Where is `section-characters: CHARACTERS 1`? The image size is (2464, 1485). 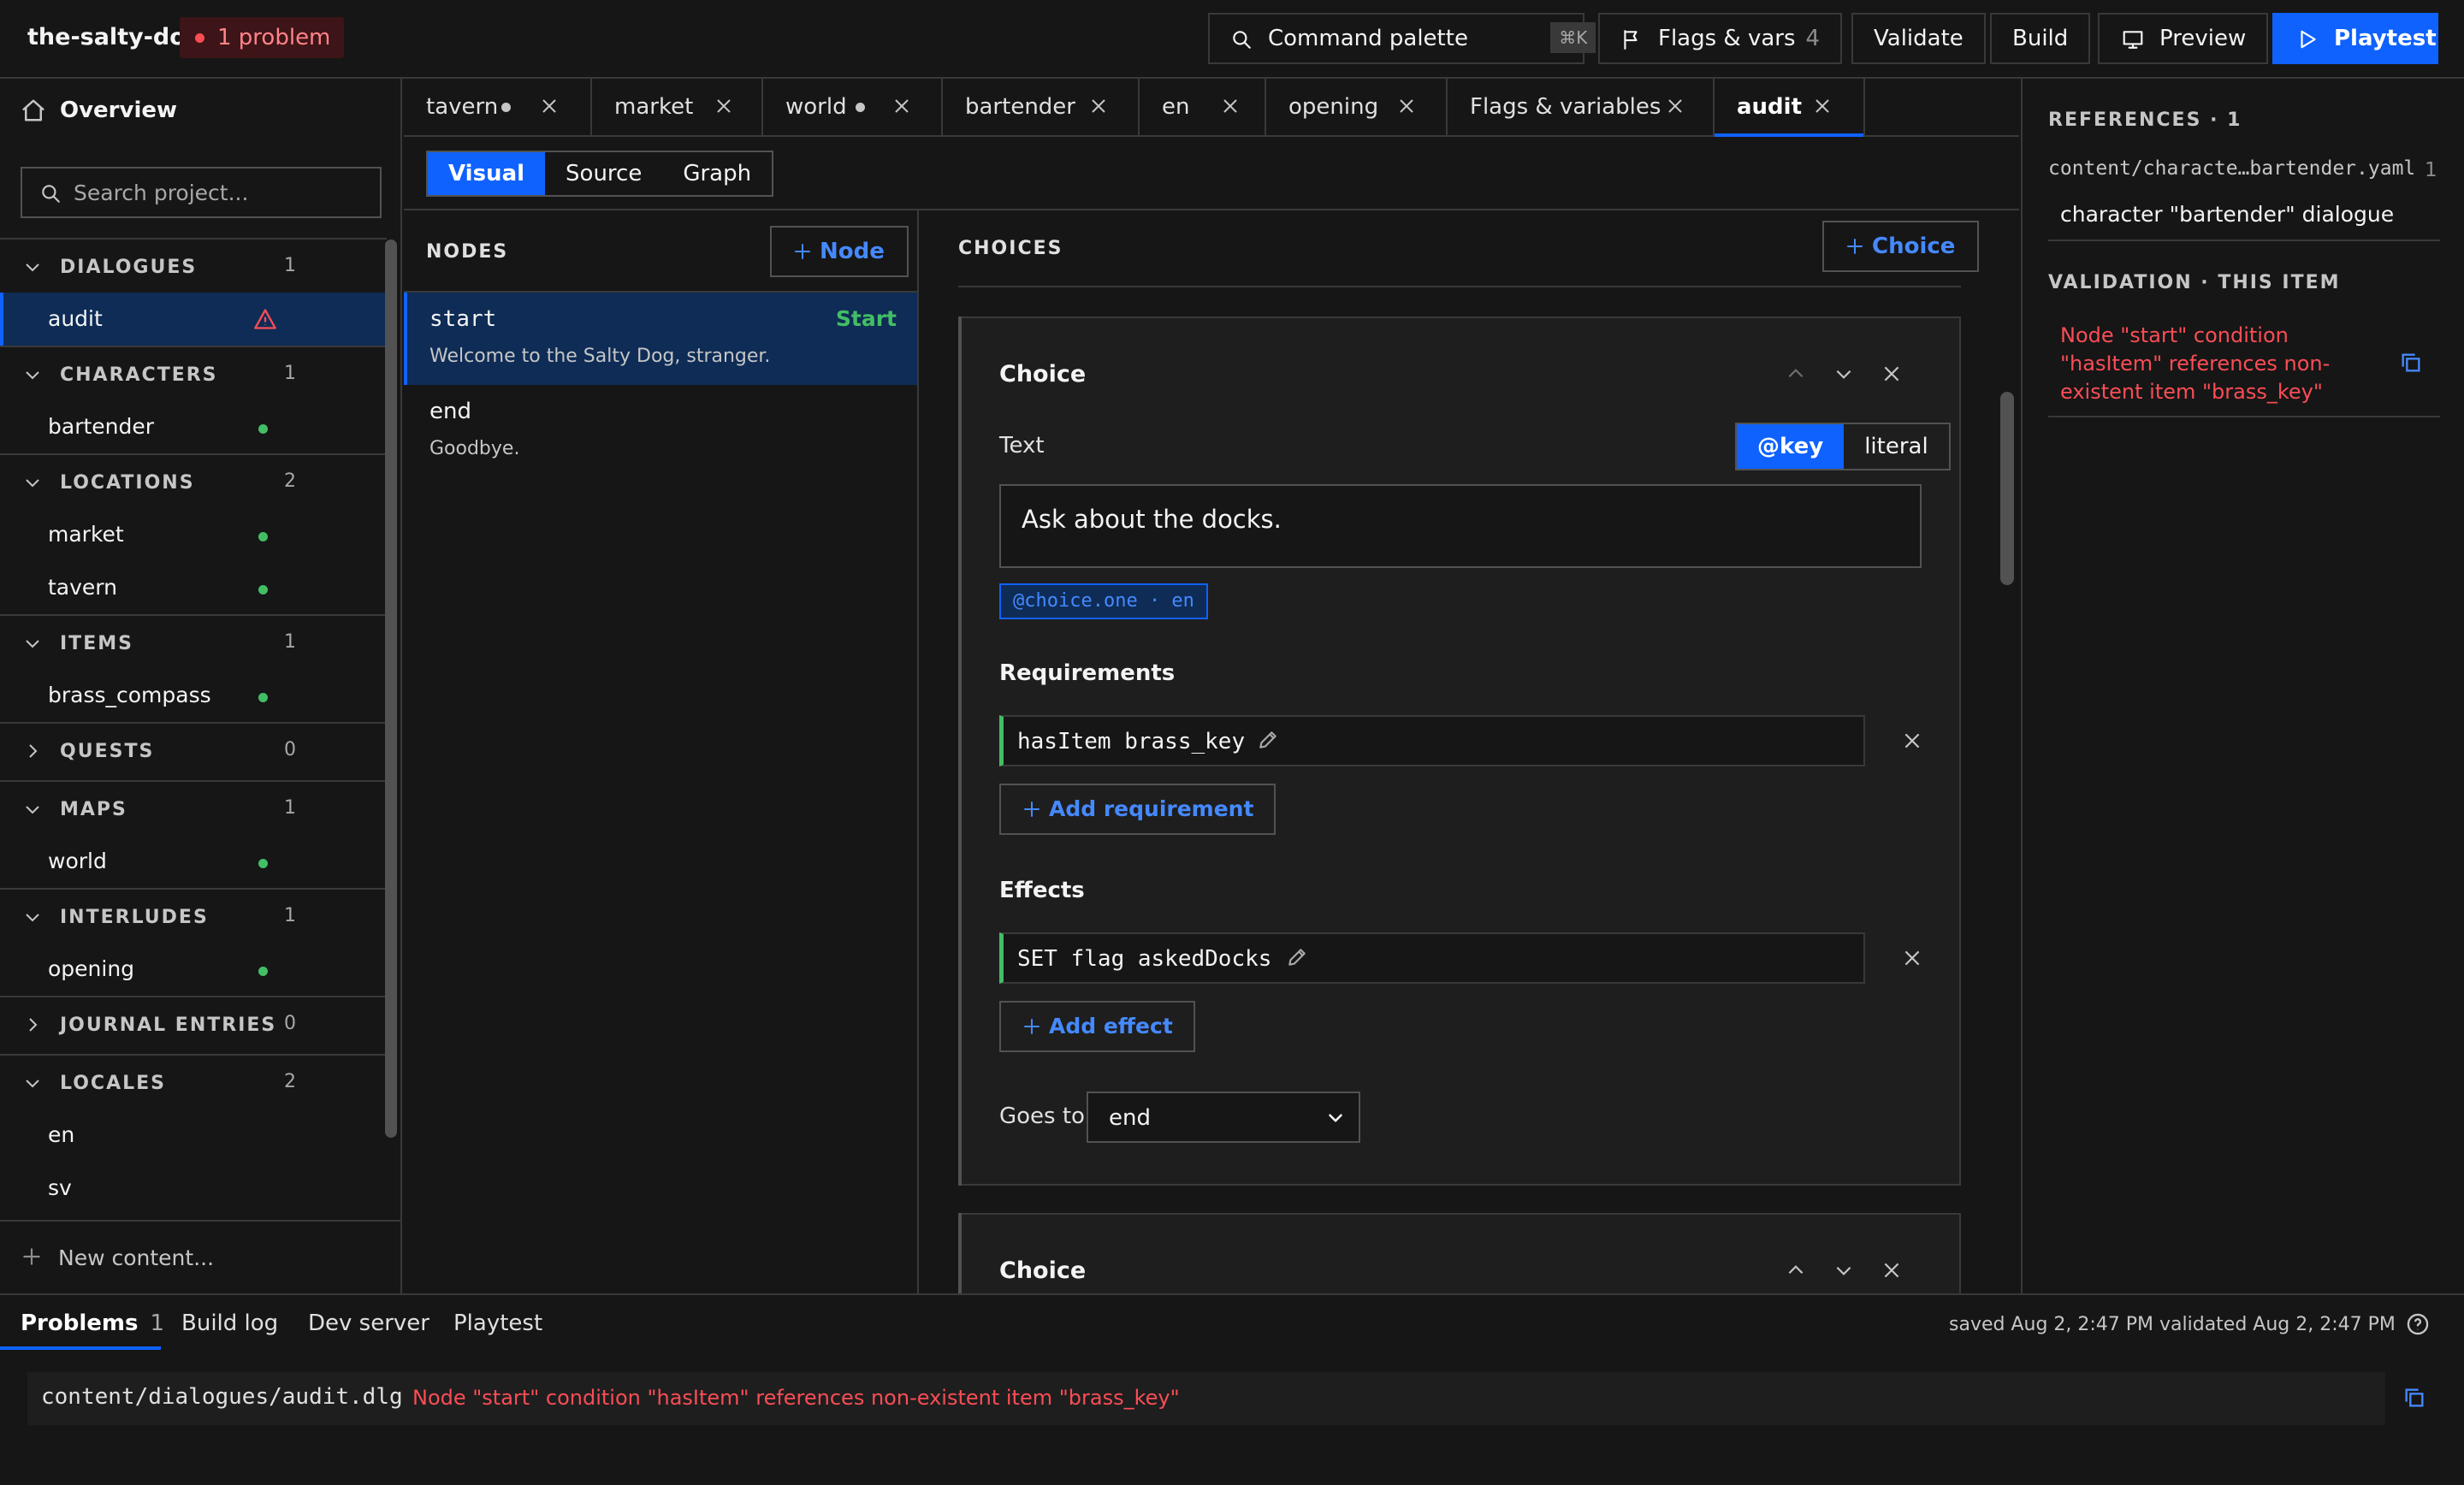
section-characters: CHARACTERS 1 is located at coordinates (193, 373).